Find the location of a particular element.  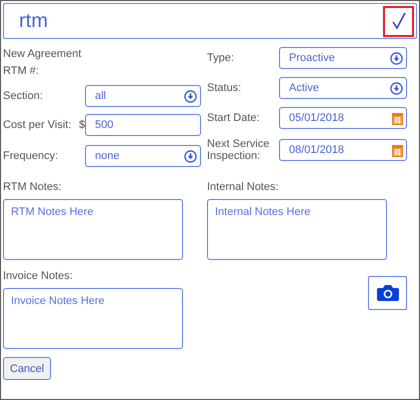

agreement-heading: New Agreement is located at coordinates (42, 54).